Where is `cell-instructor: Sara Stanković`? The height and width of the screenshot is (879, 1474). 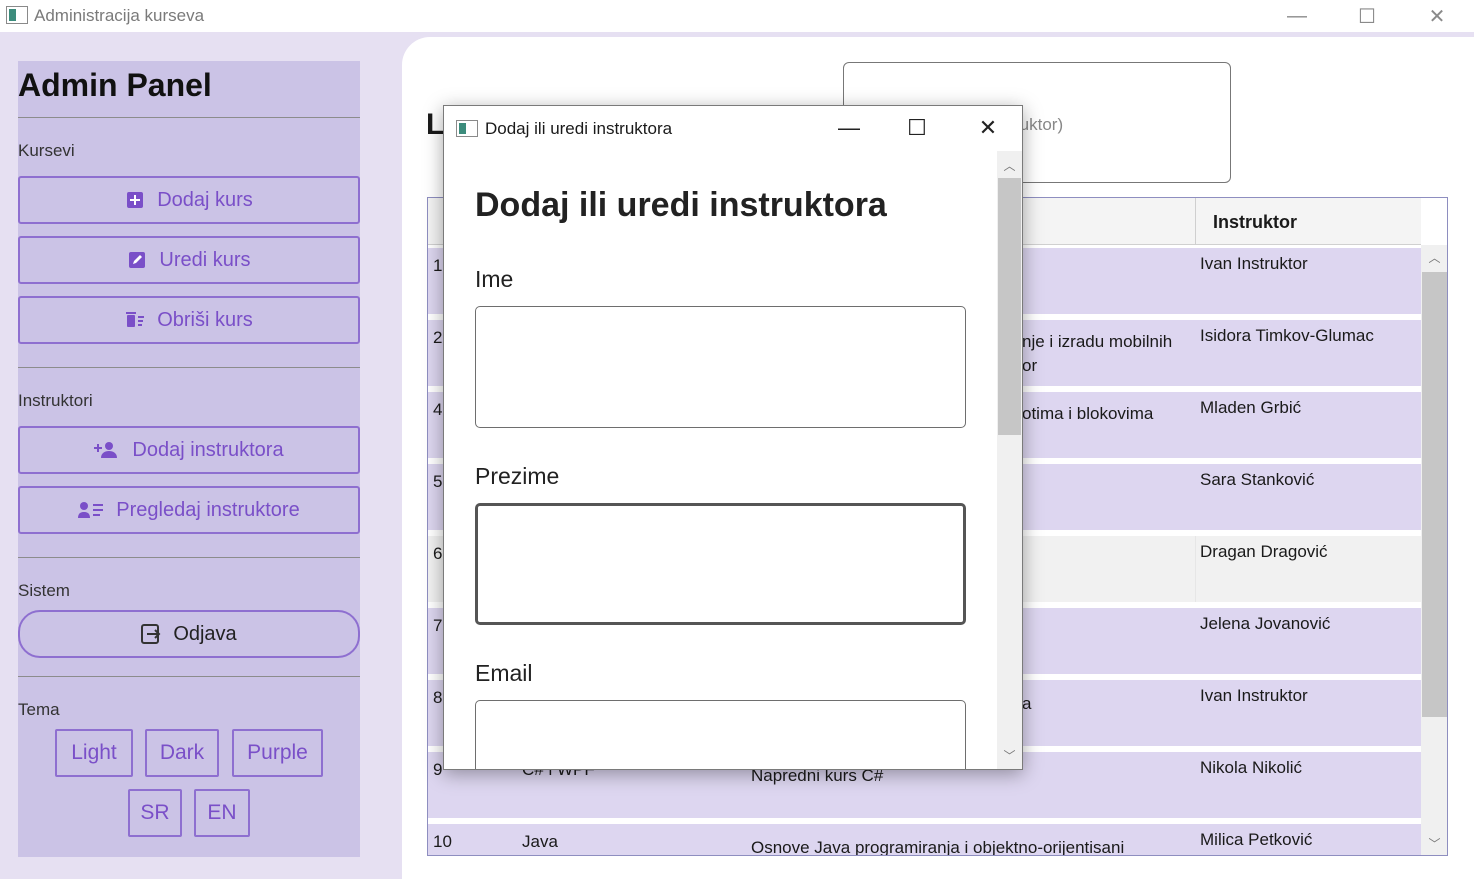 cell-instructor: Sara Stanković is located at coordinates (1257, 479).